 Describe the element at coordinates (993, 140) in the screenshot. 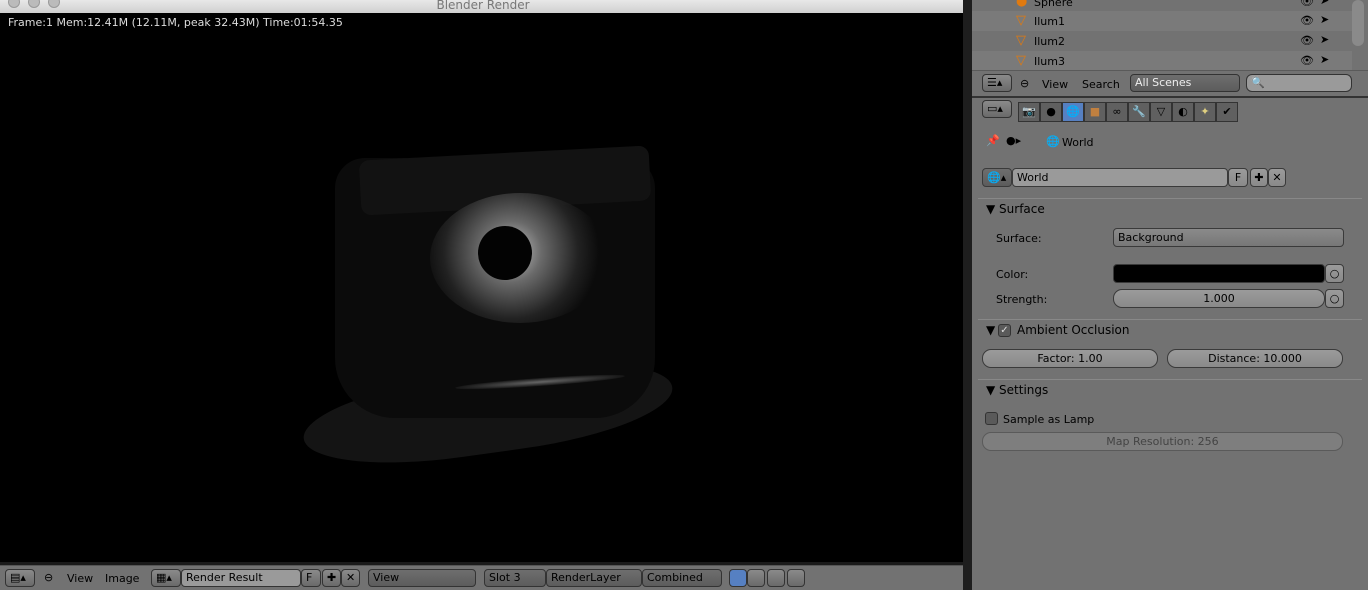

I see `pin-icon: 📌` at that location.